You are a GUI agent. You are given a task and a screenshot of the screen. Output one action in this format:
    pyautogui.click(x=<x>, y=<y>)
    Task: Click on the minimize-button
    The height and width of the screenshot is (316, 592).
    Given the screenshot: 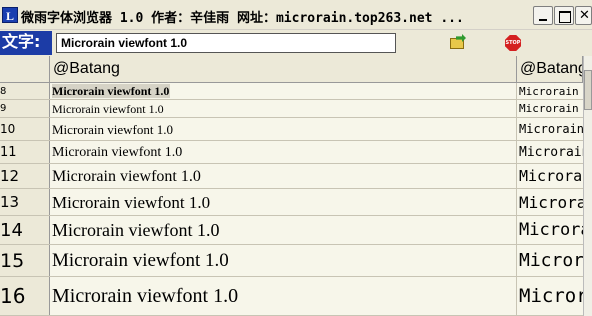 What is the action you would take?
    pyautogui.click(x=543, y=15)
    